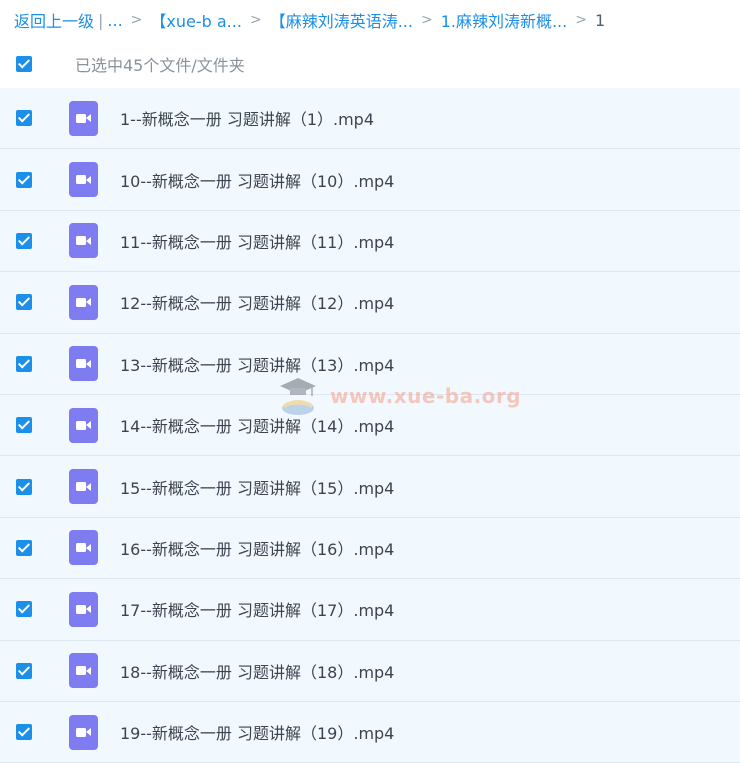  What do you see at coordinates (257, 425) in the screenshot?
I see `file-name: 14--新概念一册 习题讲解（14）.mp4` at bounding box center [257, 425].